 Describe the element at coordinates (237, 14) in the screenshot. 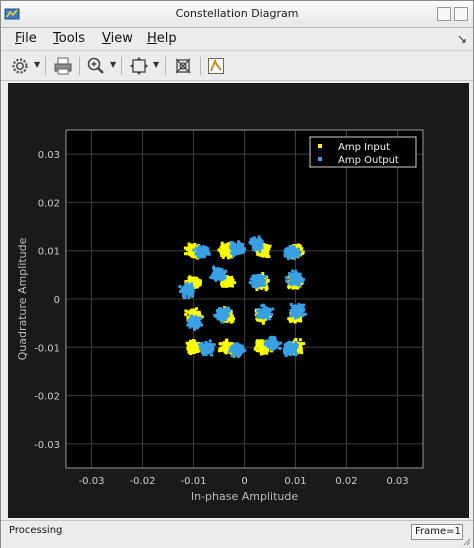

I see `title-bar: Constellation Diagram` at that location.